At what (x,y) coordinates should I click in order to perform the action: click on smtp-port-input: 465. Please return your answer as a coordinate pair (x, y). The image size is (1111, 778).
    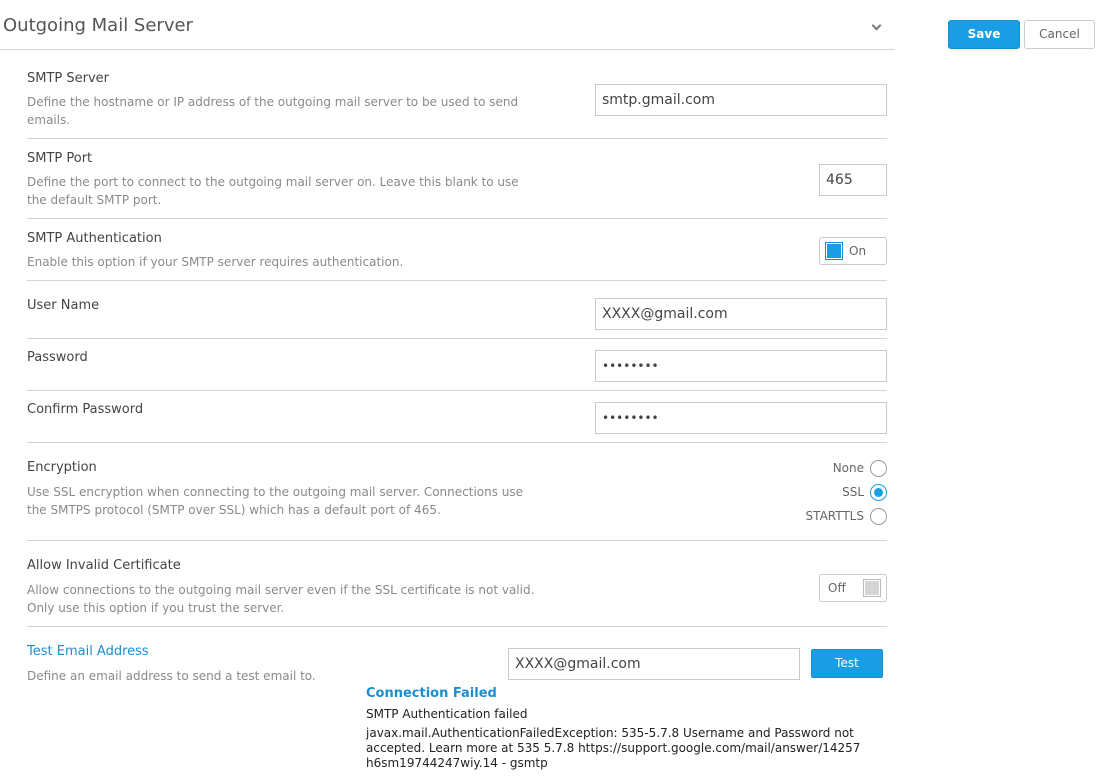
    Looking at the image, I should click on (853, 180).